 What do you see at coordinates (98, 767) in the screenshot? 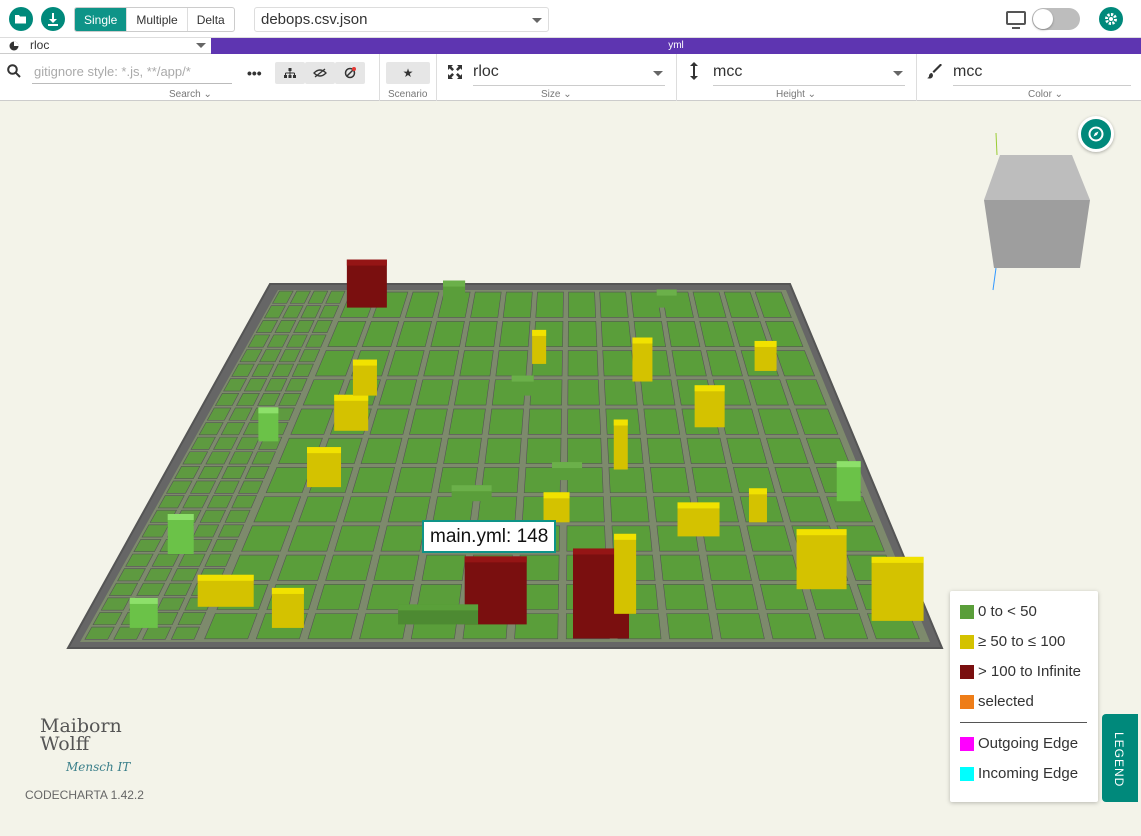
I see `company-tagline: Mensch IT` at bounding box center [98, 767].